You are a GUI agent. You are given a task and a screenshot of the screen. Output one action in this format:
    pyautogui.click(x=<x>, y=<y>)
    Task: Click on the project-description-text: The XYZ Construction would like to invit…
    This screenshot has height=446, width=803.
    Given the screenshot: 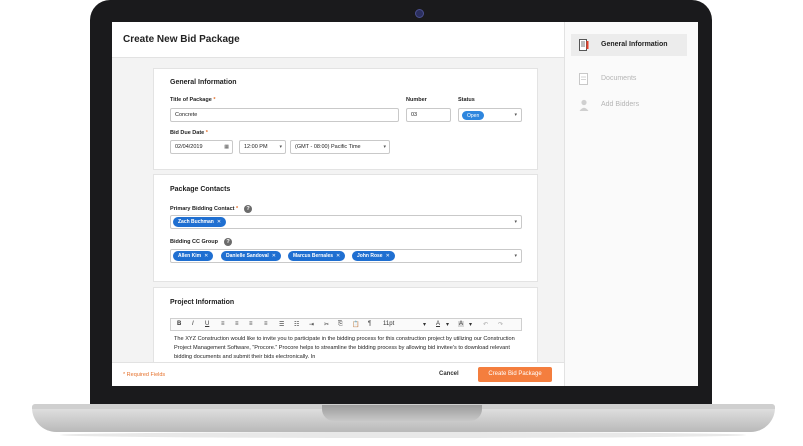 What is the action you would take?
    pyautogui.click(x=346, y=348)
    